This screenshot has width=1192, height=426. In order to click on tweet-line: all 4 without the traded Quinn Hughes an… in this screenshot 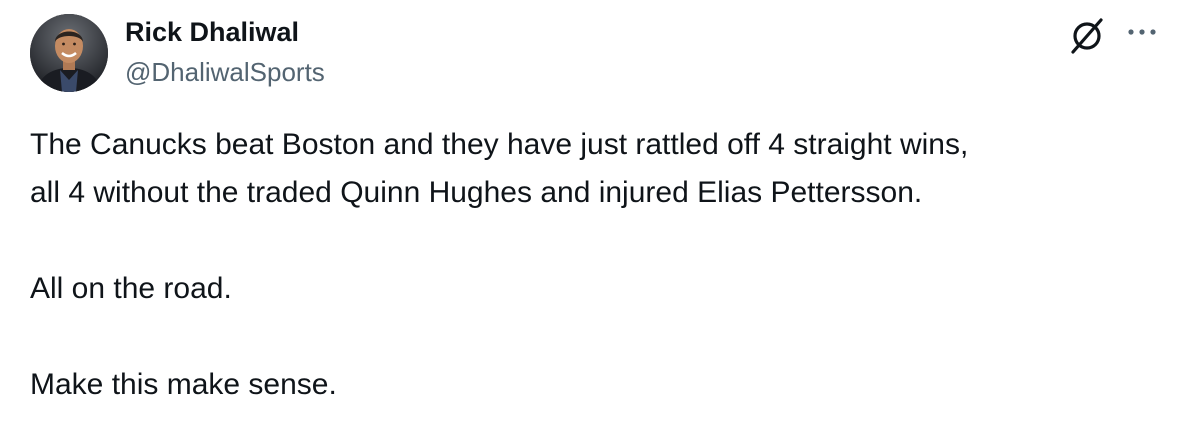, I will do `click(476, 192)`.